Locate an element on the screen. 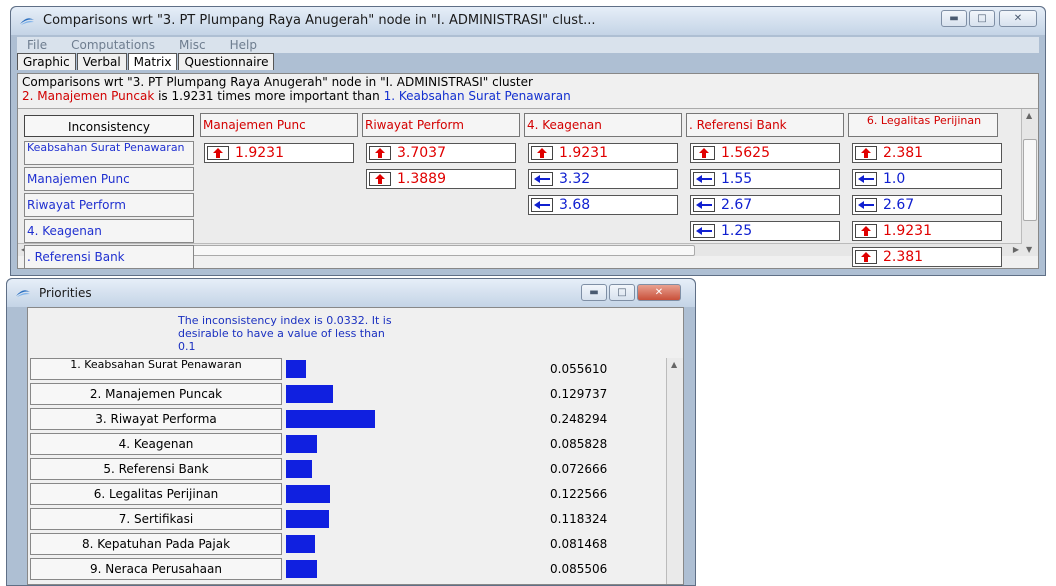 Image resolution: width=1056 pixels, height=586 pixels. comparison-value: 1.3889 is located at coordinates (421, 179).